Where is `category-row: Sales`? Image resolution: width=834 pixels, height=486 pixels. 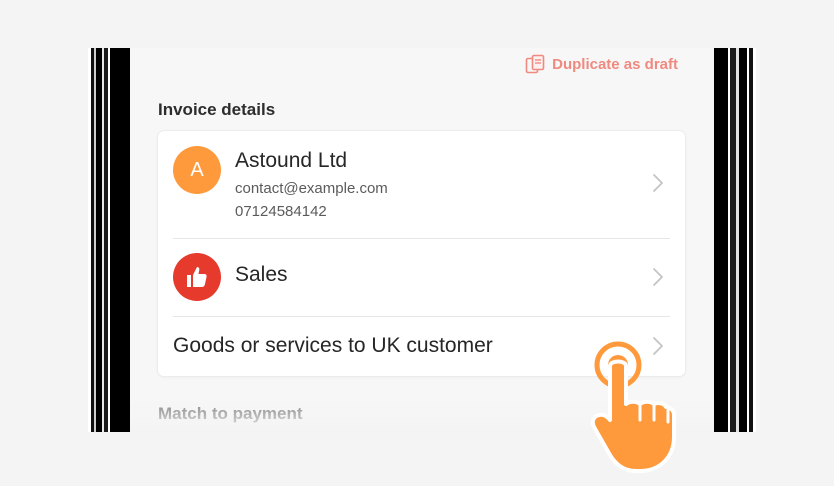
category-row: Sales is located at coordinates (421, 277).